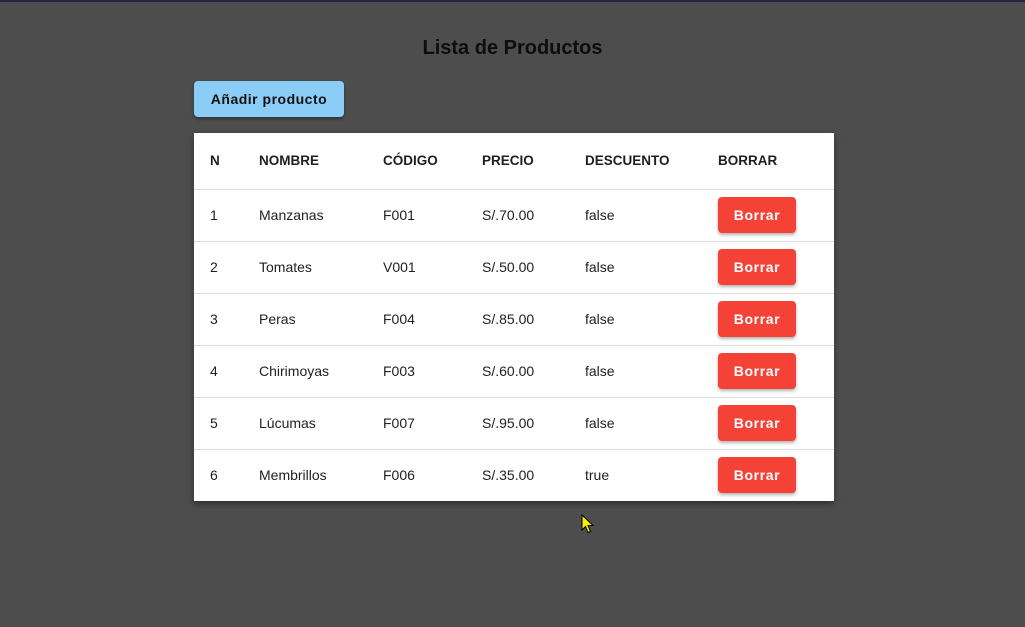 This screenshot has height=627, width=1025. Describe the element at coordinates (508, 475) in the screenshot. I see `cell-precio: S/.35.00` at that location.